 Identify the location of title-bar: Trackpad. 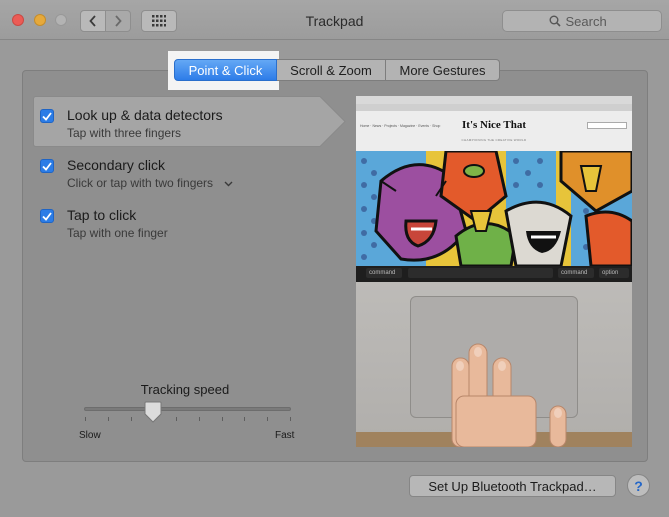
(334, 20).